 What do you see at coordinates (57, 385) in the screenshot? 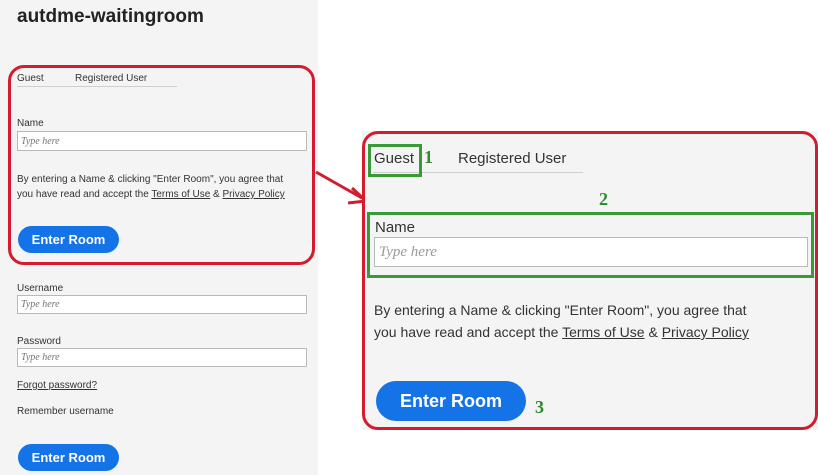
I see `forgot-password-link: Forgot password?` at bounding box center [57, 385].